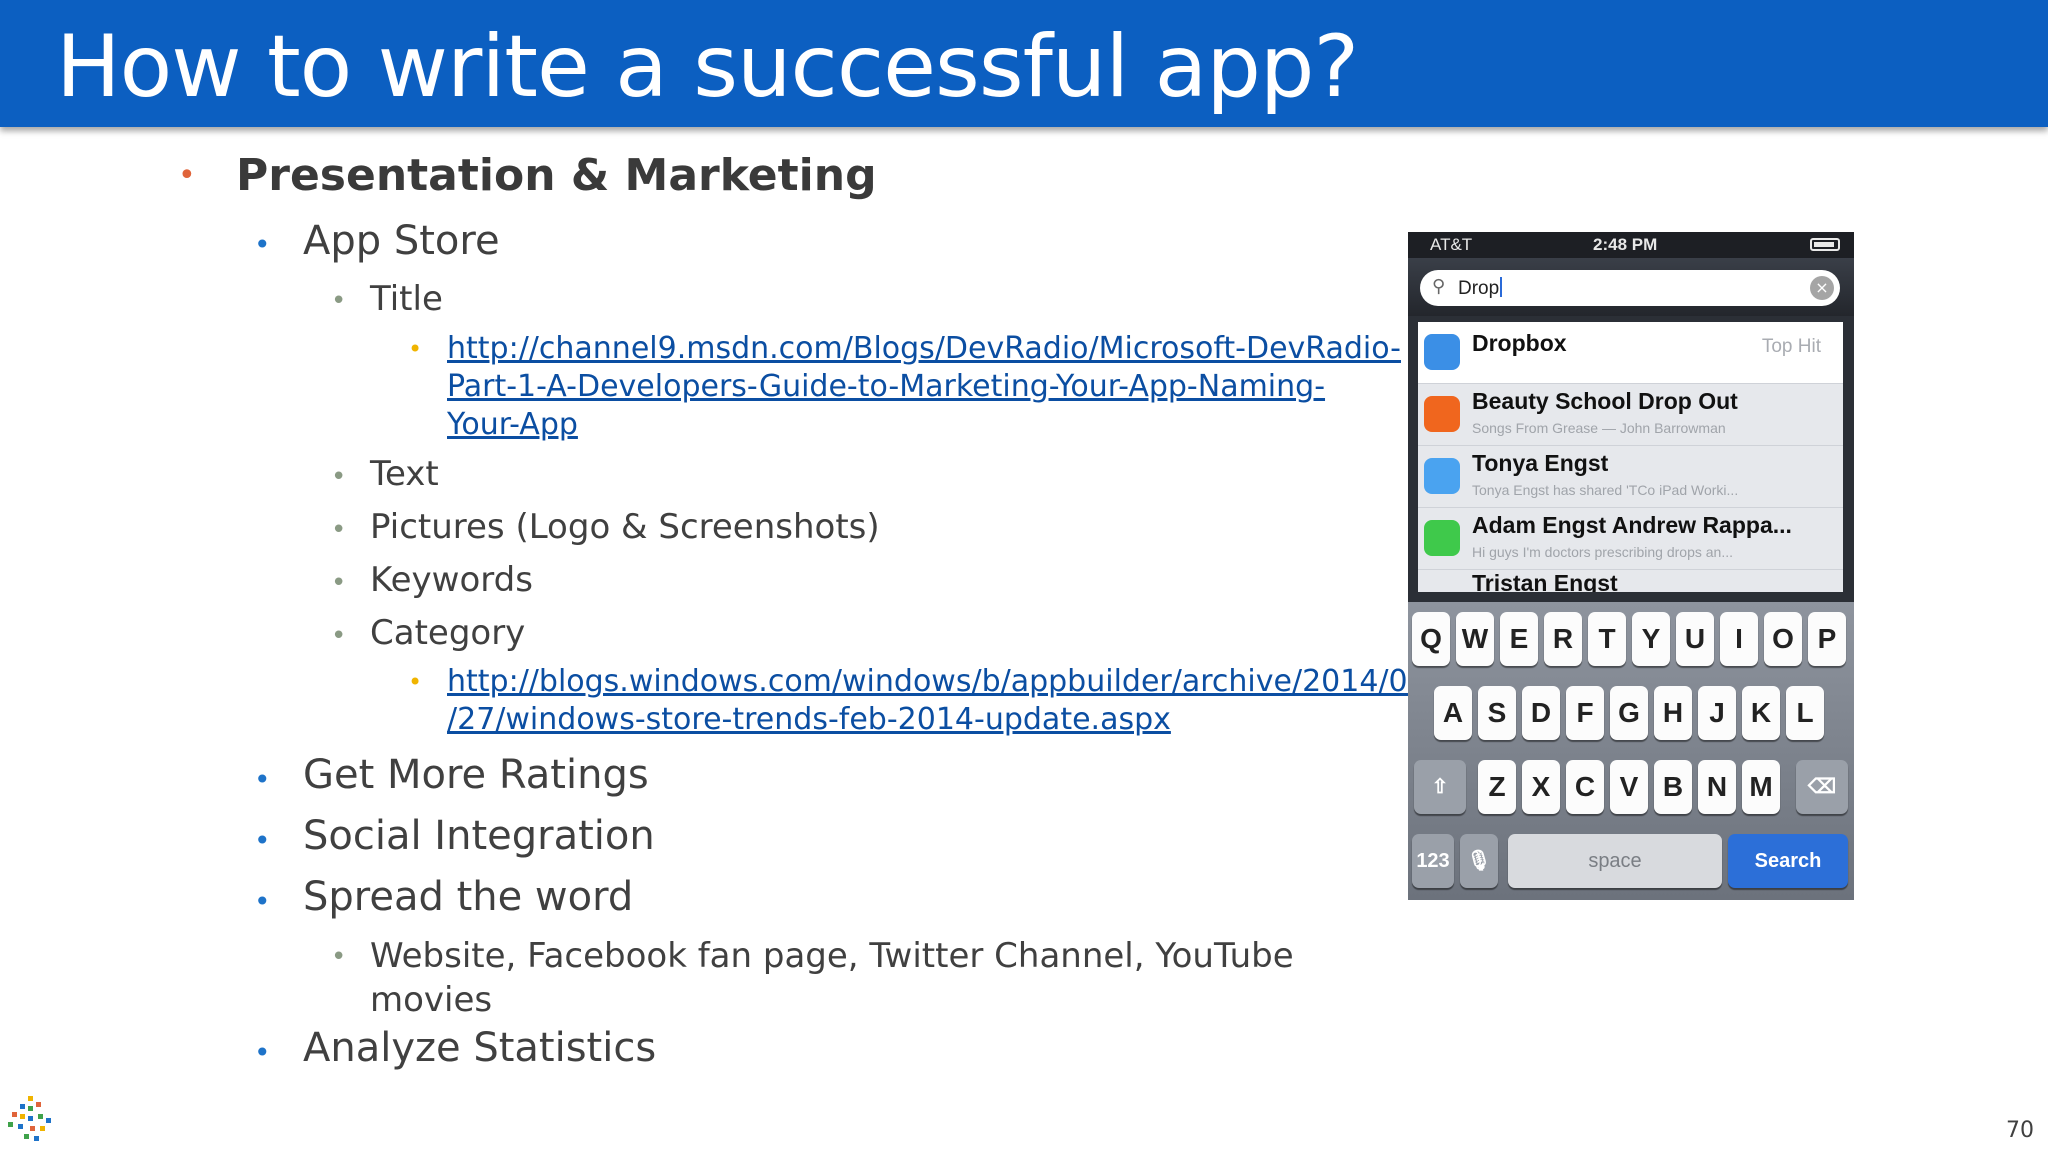  Describe the element at coordinates (1442, 352) in the screenshot. I see `dropbox-icon` at that location.